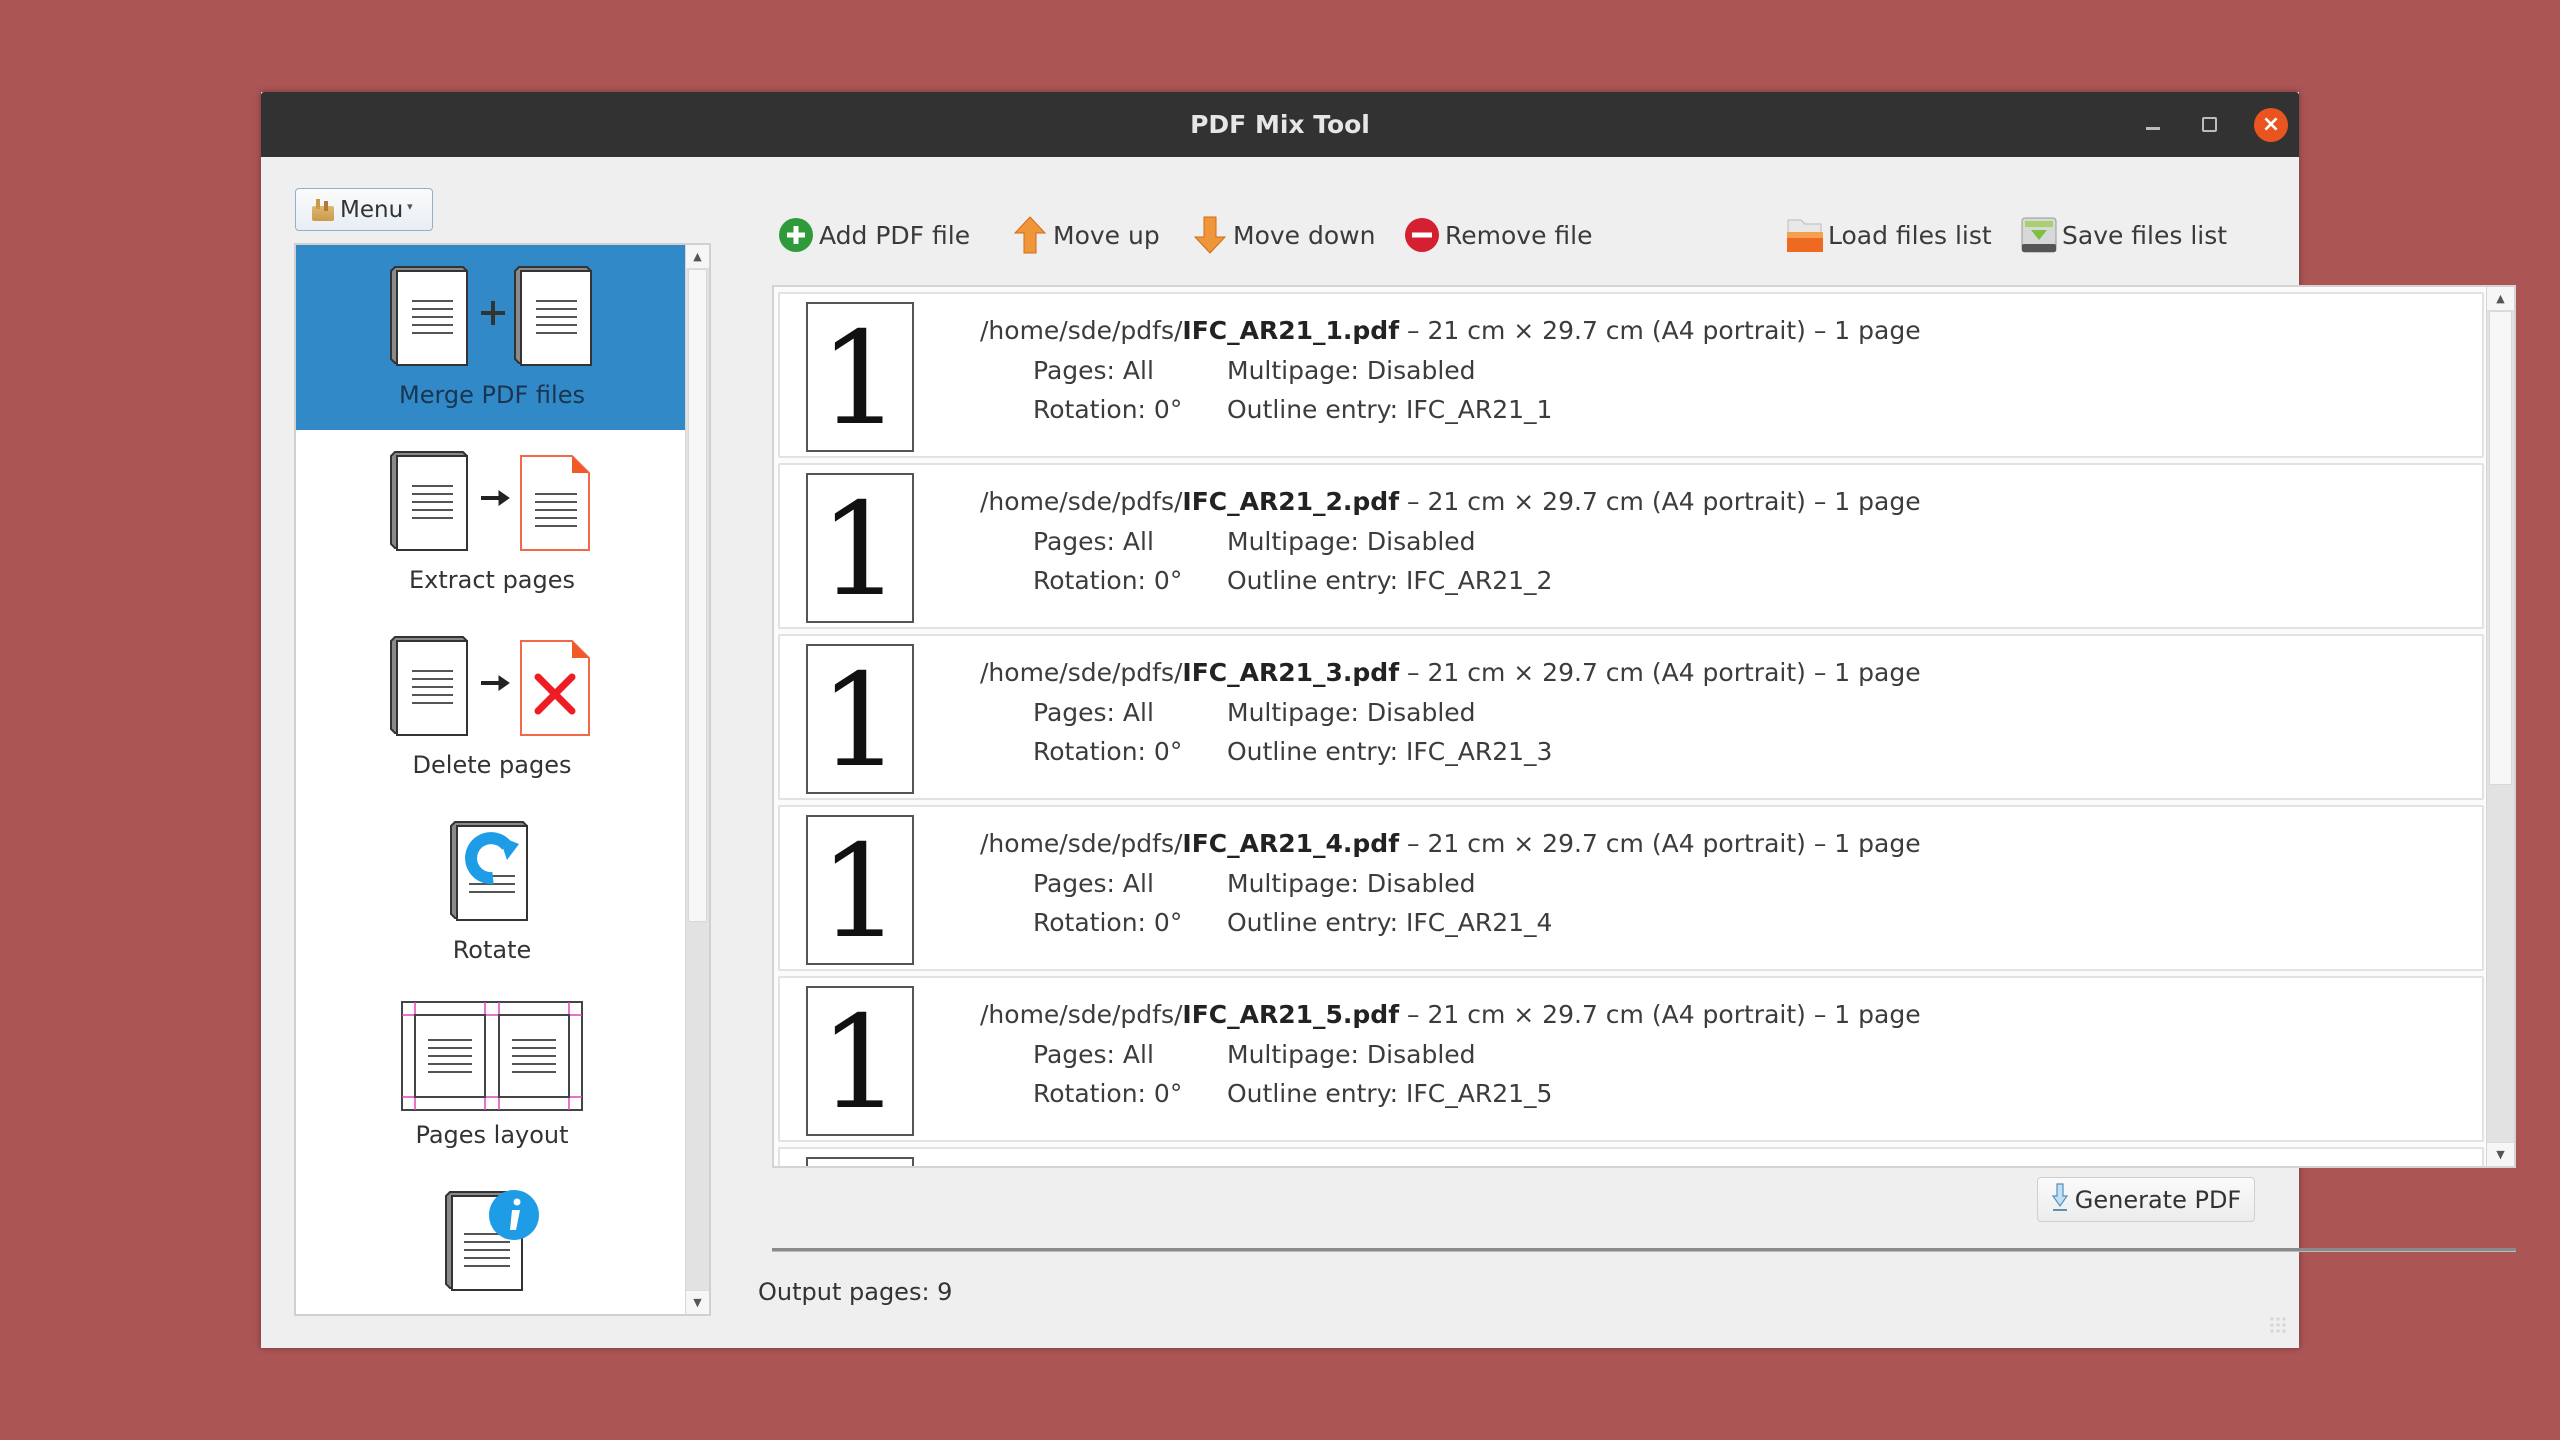 Image resolution: width=2560 pixels, height=1440 pixels. I want to click on close-button: ×, so click(2271, 124).